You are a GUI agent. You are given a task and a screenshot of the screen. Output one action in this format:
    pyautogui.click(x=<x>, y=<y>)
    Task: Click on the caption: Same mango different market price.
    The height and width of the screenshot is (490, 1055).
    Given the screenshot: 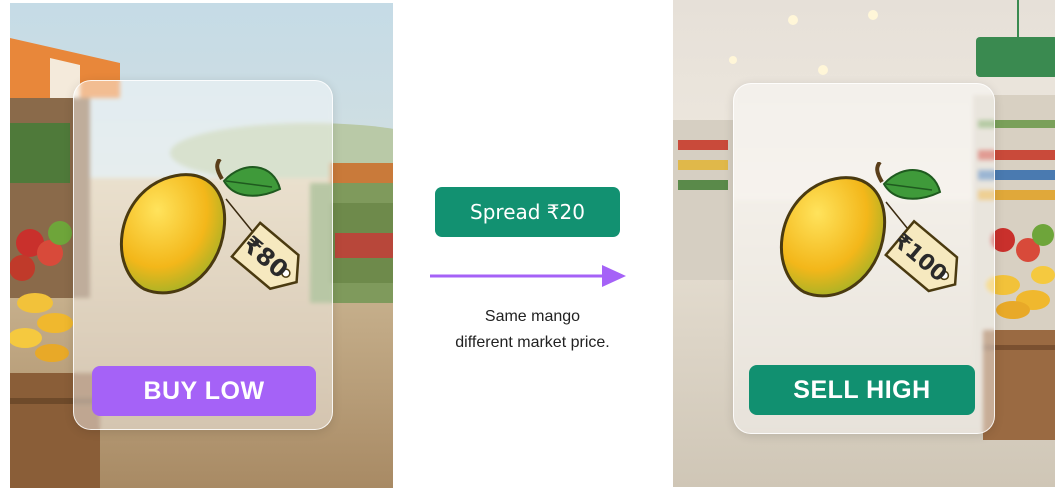 What is the action you would take?
    pyautogui.click(x=532, y=330)
    